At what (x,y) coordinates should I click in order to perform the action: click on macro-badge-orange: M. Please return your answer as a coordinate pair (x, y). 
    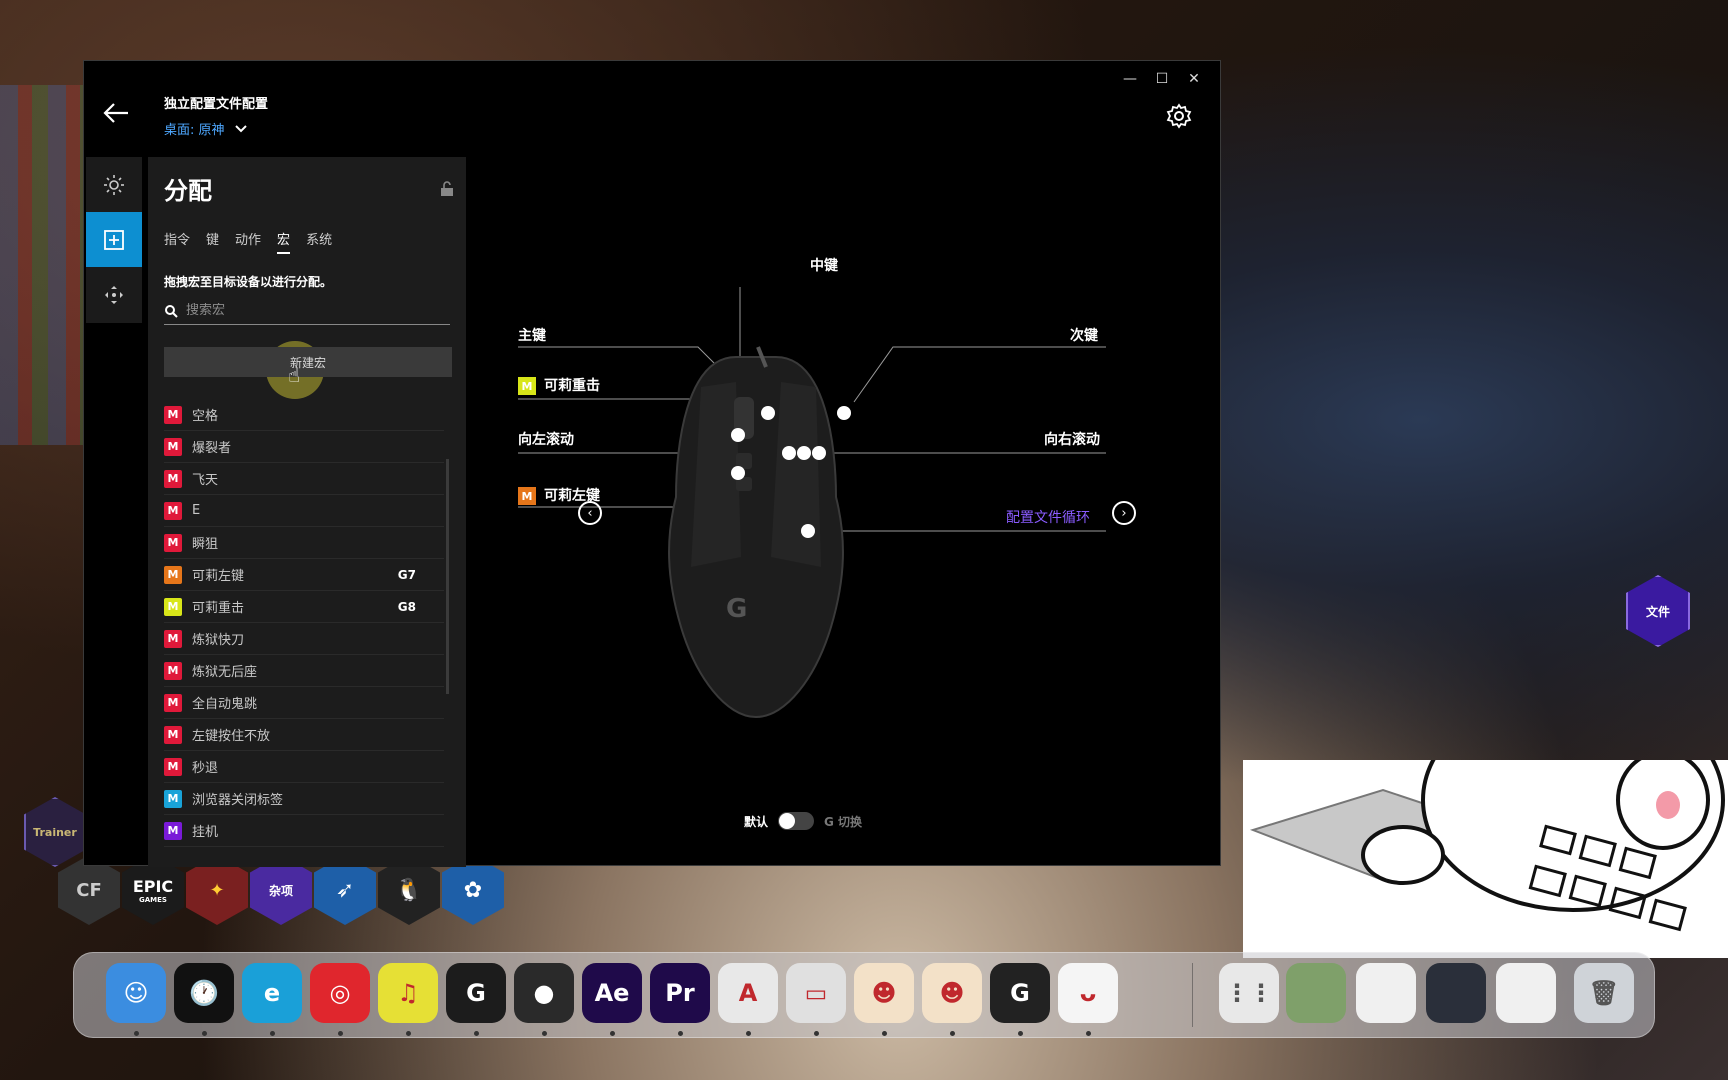
    Looking at the image, I should click on (527, 496).